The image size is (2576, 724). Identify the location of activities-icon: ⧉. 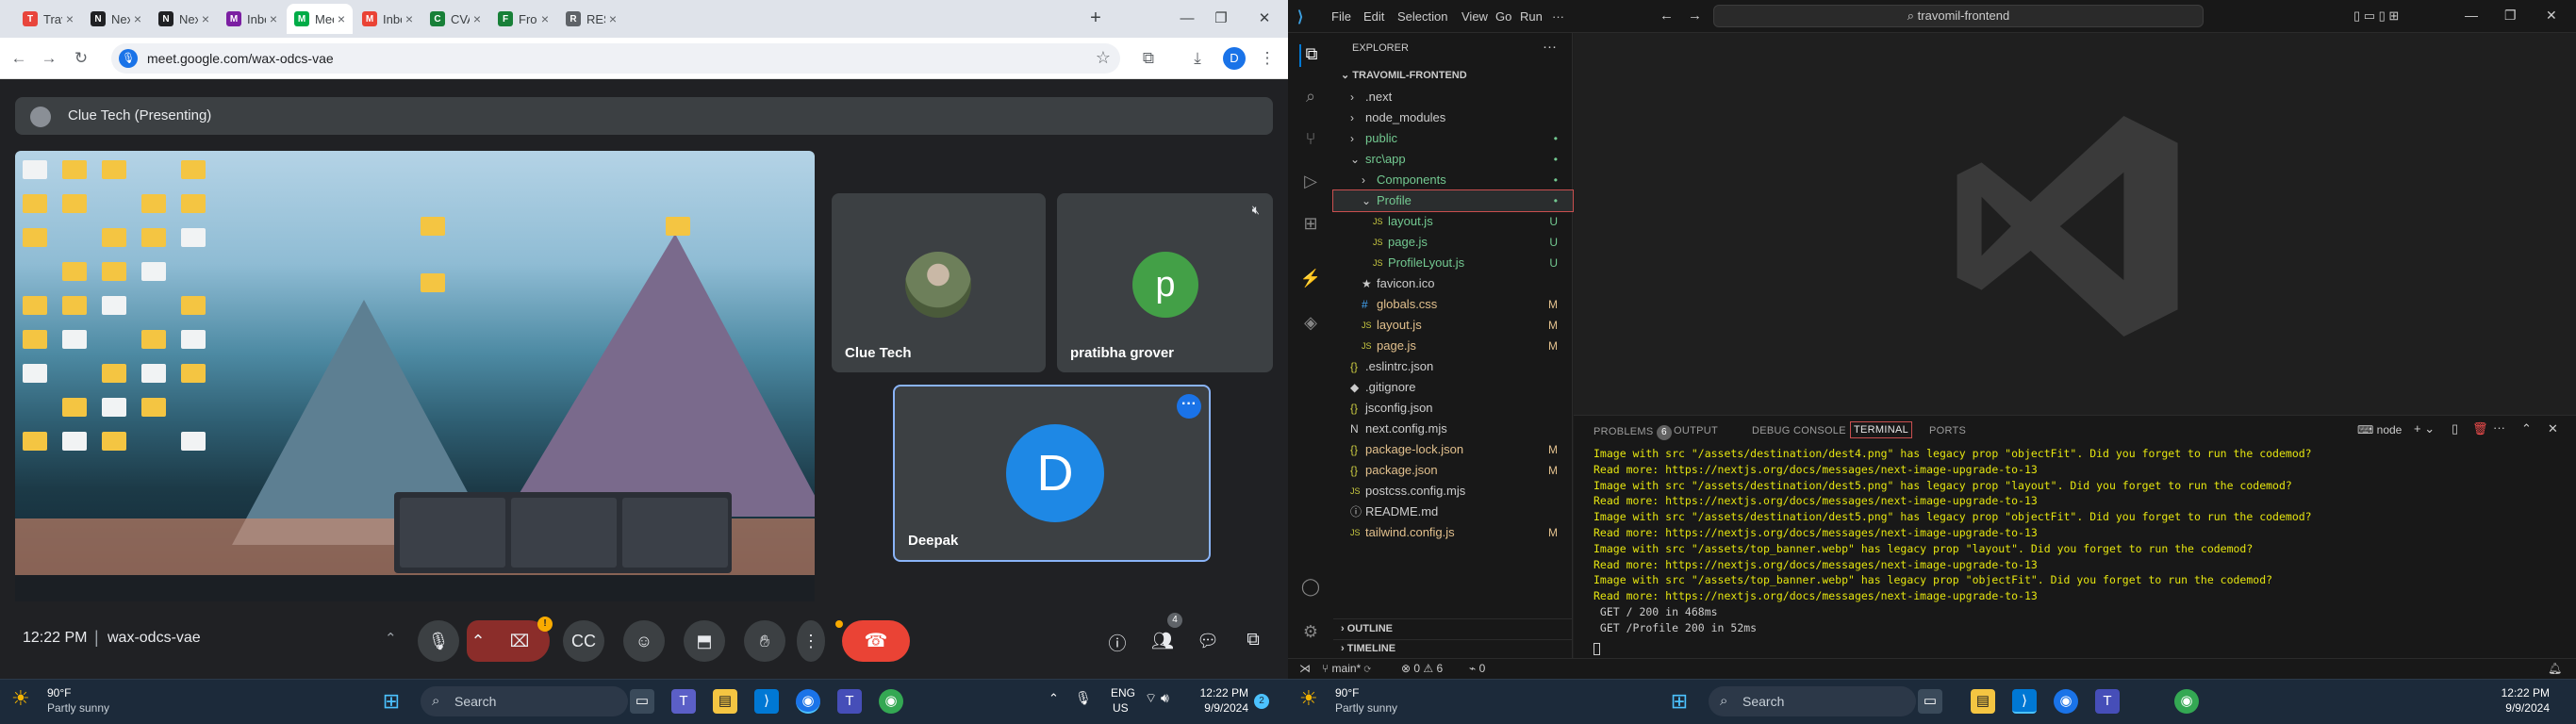
(1253, 640).